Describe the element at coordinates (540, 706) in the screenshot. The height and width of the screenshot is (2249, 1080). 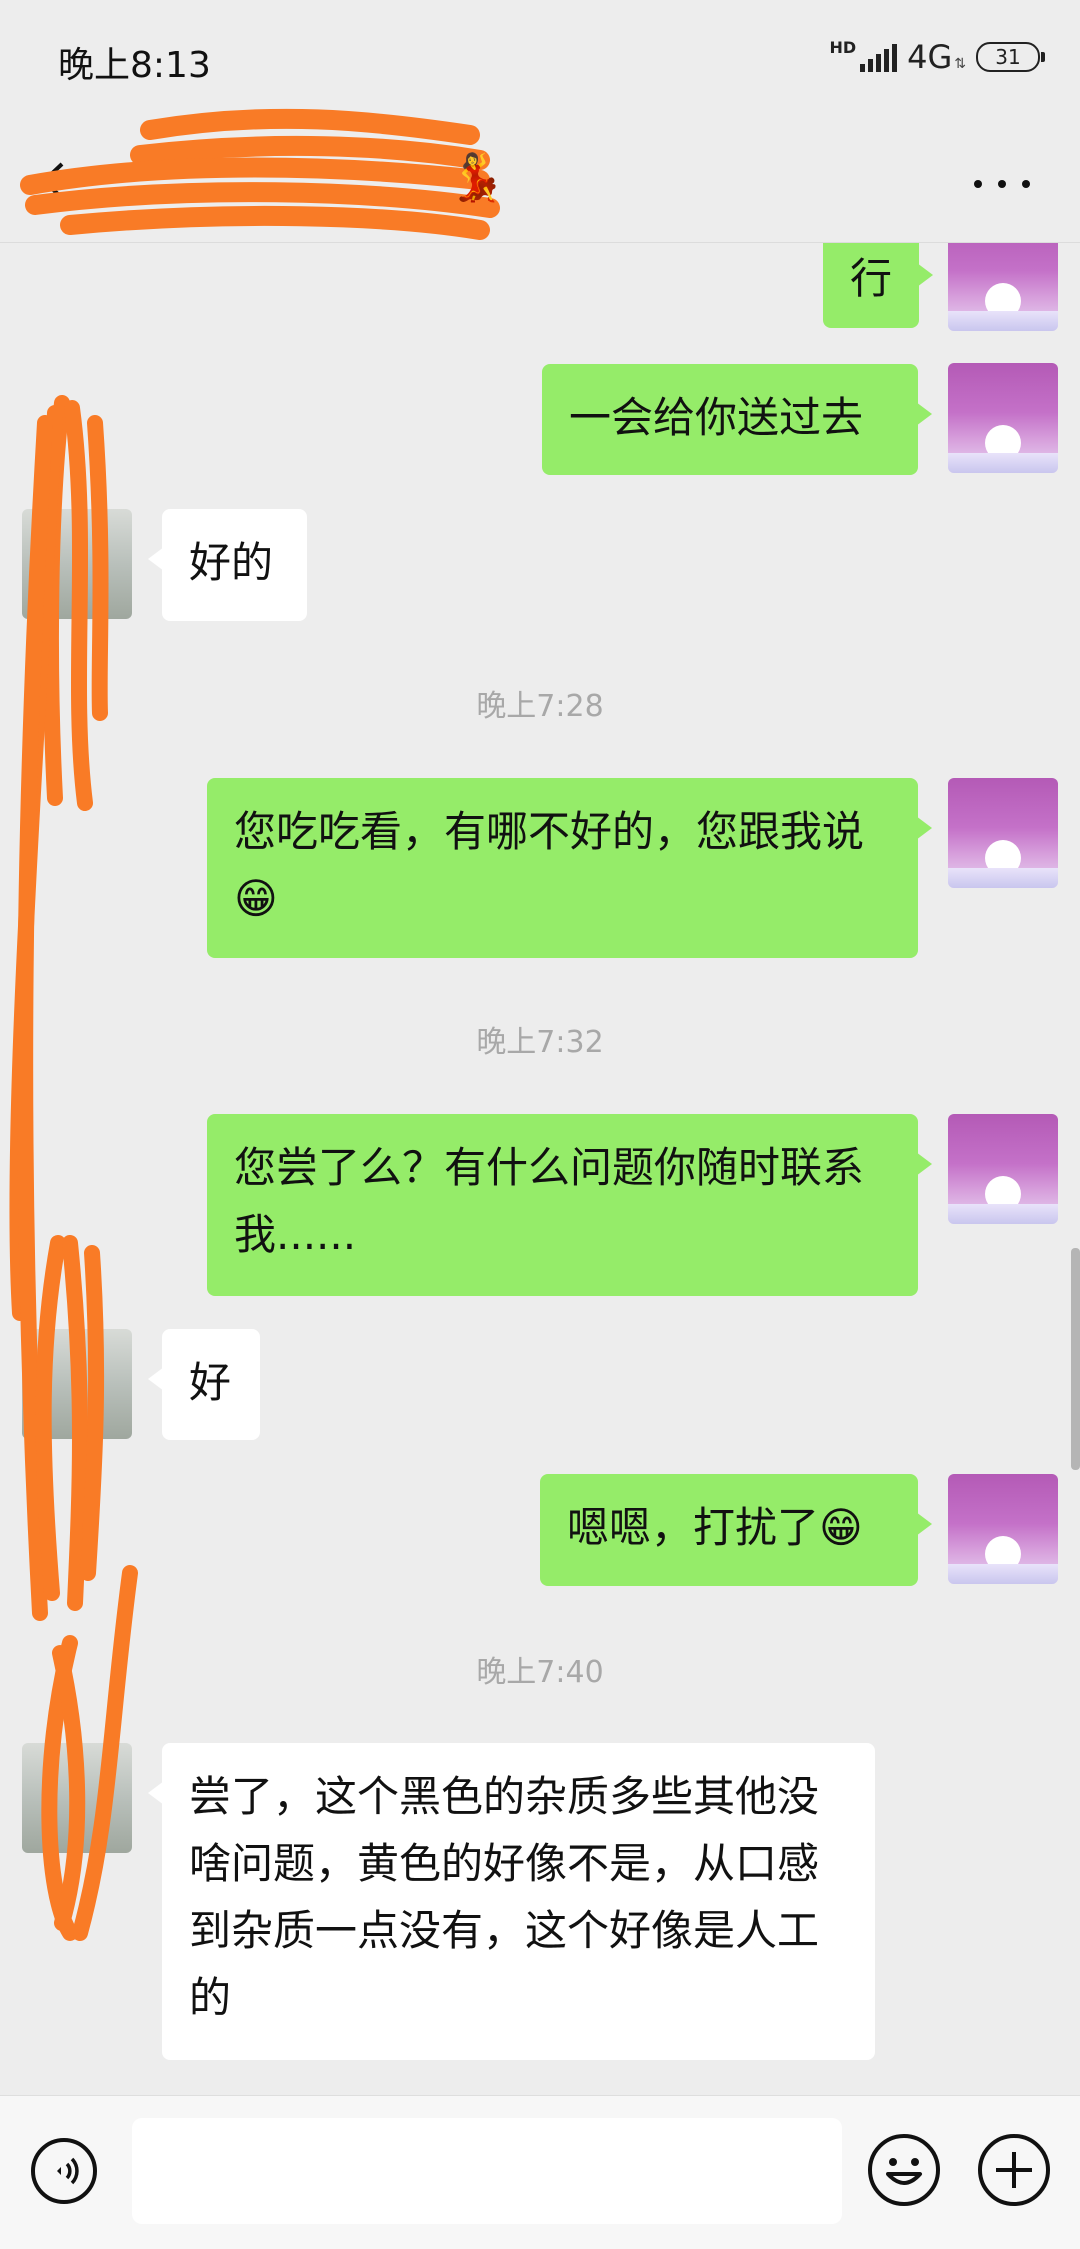
I see `message-timestamp: 晚上7:28` at that location.